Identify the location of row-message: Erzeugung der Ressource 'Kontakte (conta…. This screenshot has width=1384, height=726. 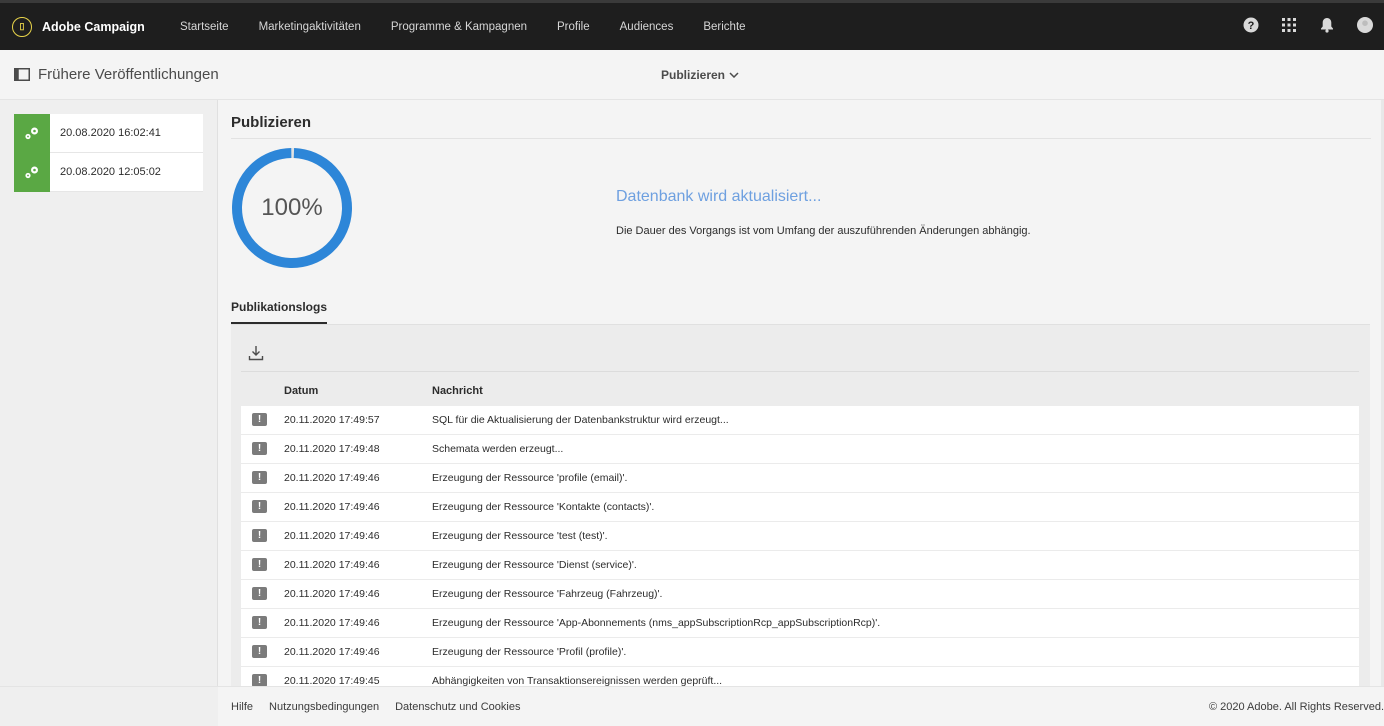
(543, 507).